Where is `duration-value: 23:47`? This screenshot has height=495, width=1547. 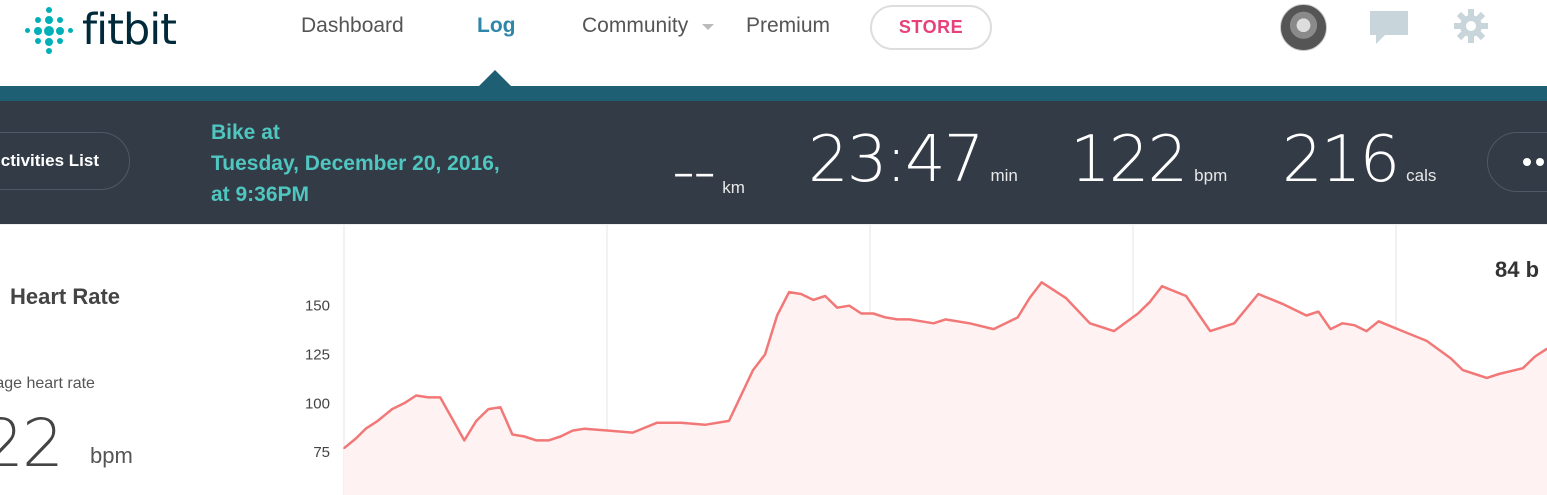 duration-value: 23:47 is located at coordinates (896, 160).